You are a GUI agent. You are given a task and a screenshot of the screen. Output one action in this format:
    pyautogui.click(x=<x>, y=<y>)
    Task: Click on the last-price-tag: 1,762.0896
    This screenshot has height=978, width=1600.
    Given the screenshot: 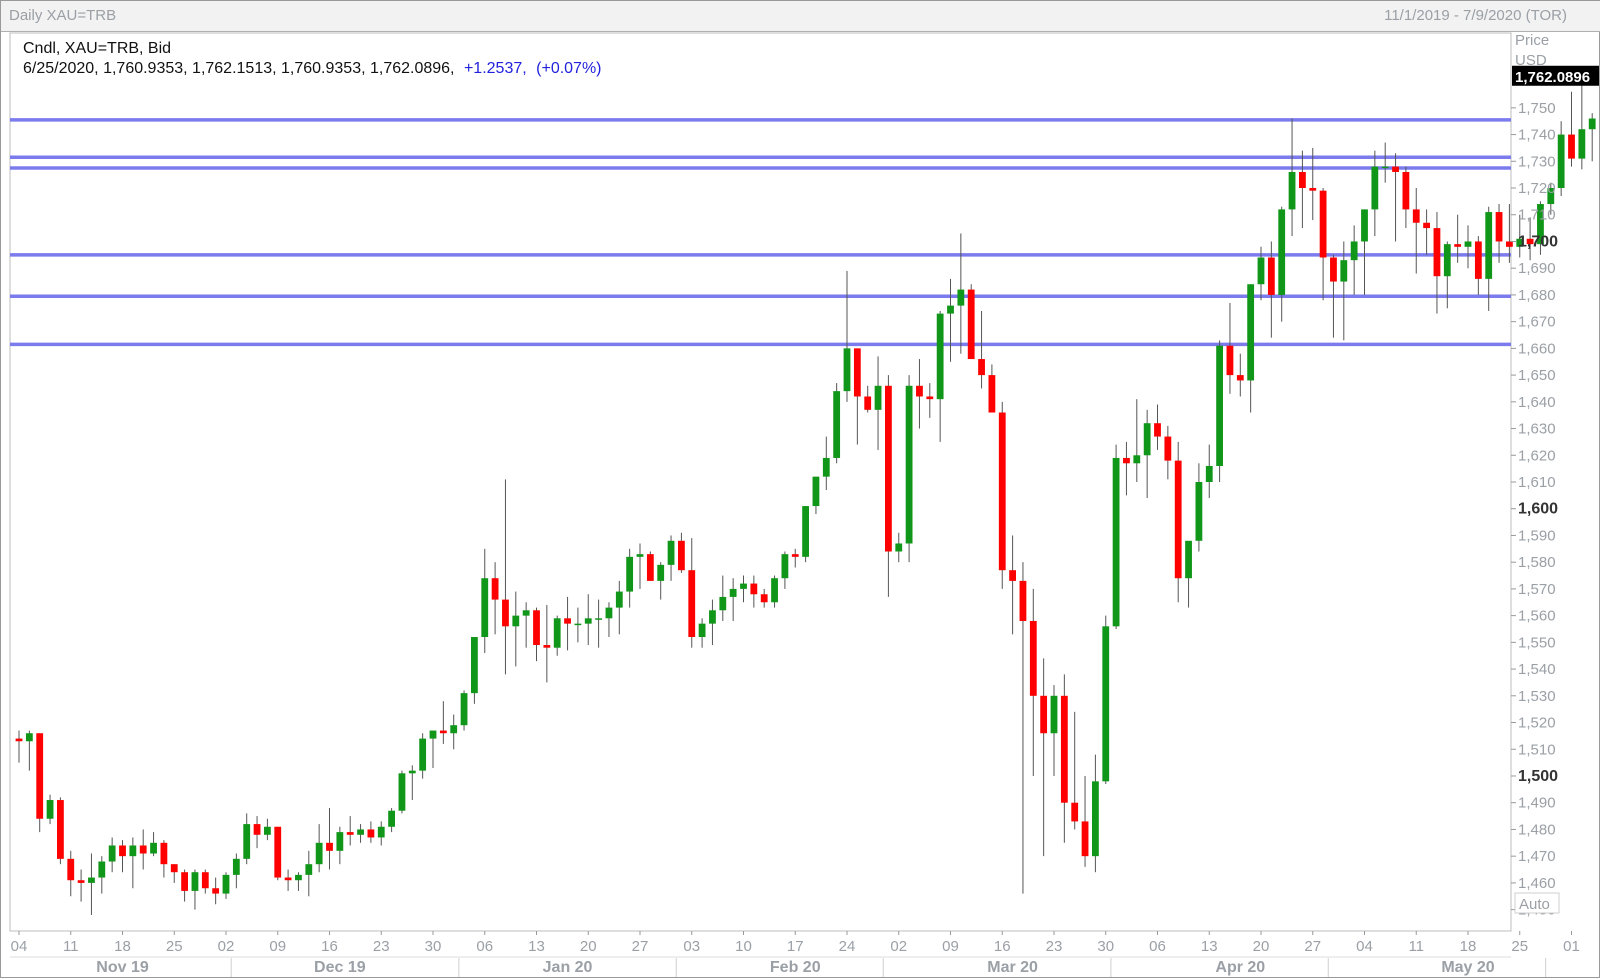 What is the action you would take?
    pyautogui.click(x=1555, y=75)
    